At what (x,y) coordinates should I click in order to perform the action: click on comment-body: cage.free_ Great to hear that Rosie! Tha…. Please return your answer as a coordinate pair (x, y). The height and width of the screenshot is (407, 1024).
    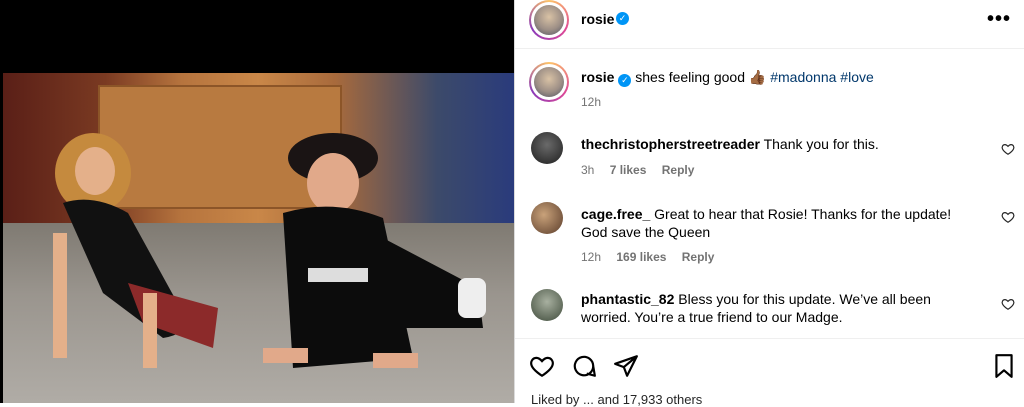
    Looking at the image, I should click on (776, 223).